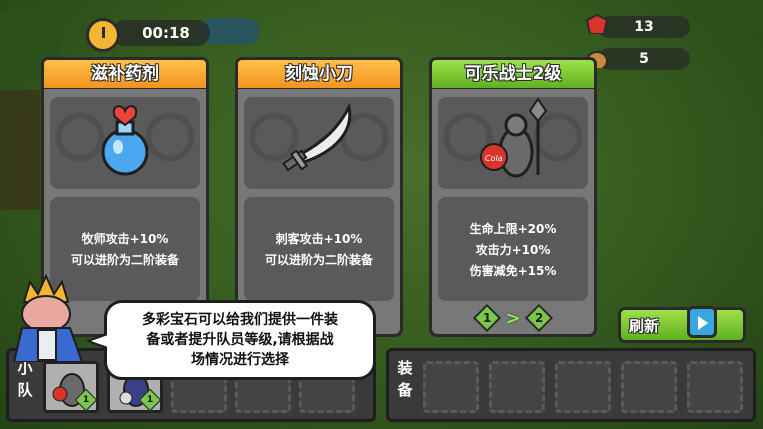  Describe the element at coordinates (487, 318) in the screenshot. I see `level-from-badge: 1` at that location.